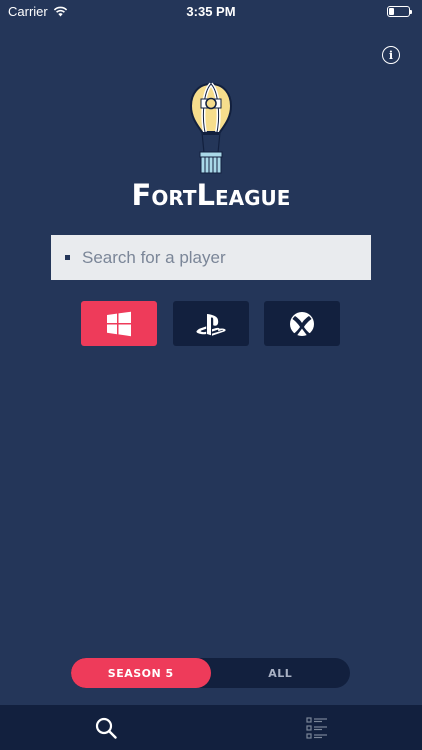 The height and width of the screenshot is (750, 422). I want to click on tab-list, so click(316, 727).